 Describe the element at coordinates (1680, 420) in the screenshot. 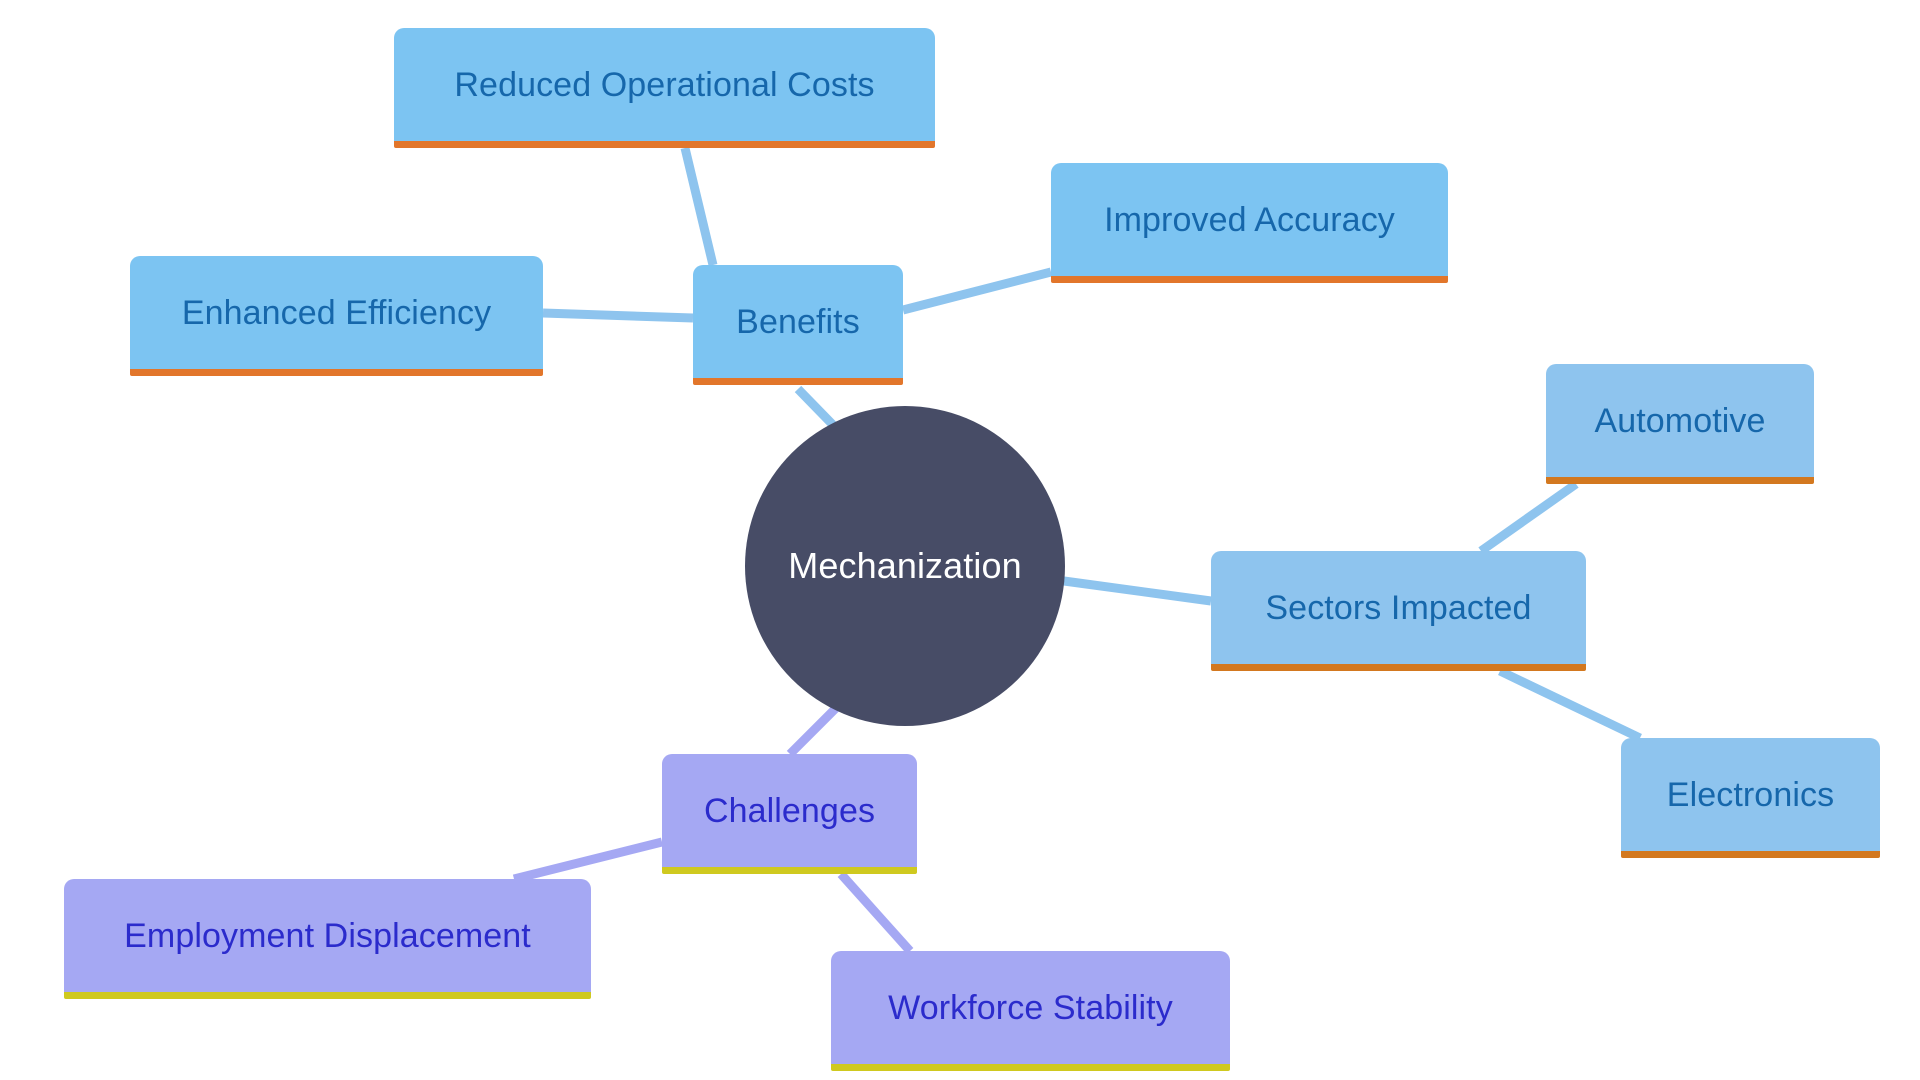

I see `node-label-automotive: Automotive` at that location.